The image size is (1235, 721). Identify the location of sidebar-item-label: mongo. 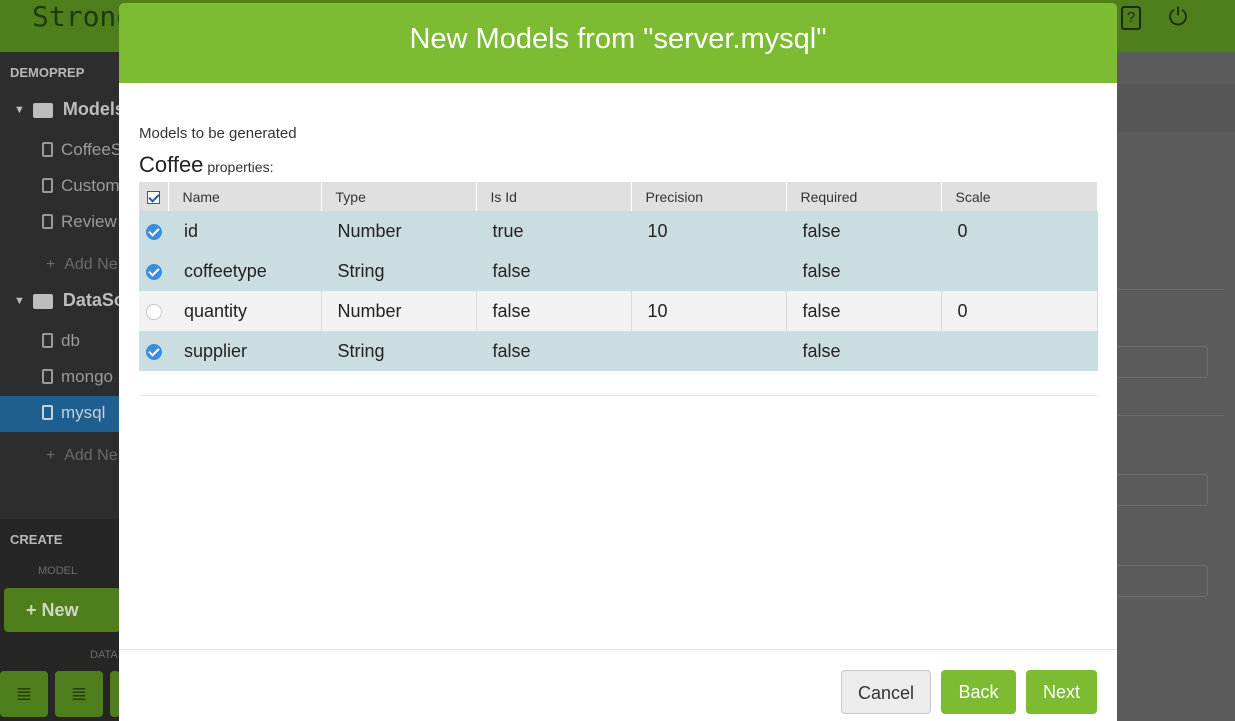
(87, 376).